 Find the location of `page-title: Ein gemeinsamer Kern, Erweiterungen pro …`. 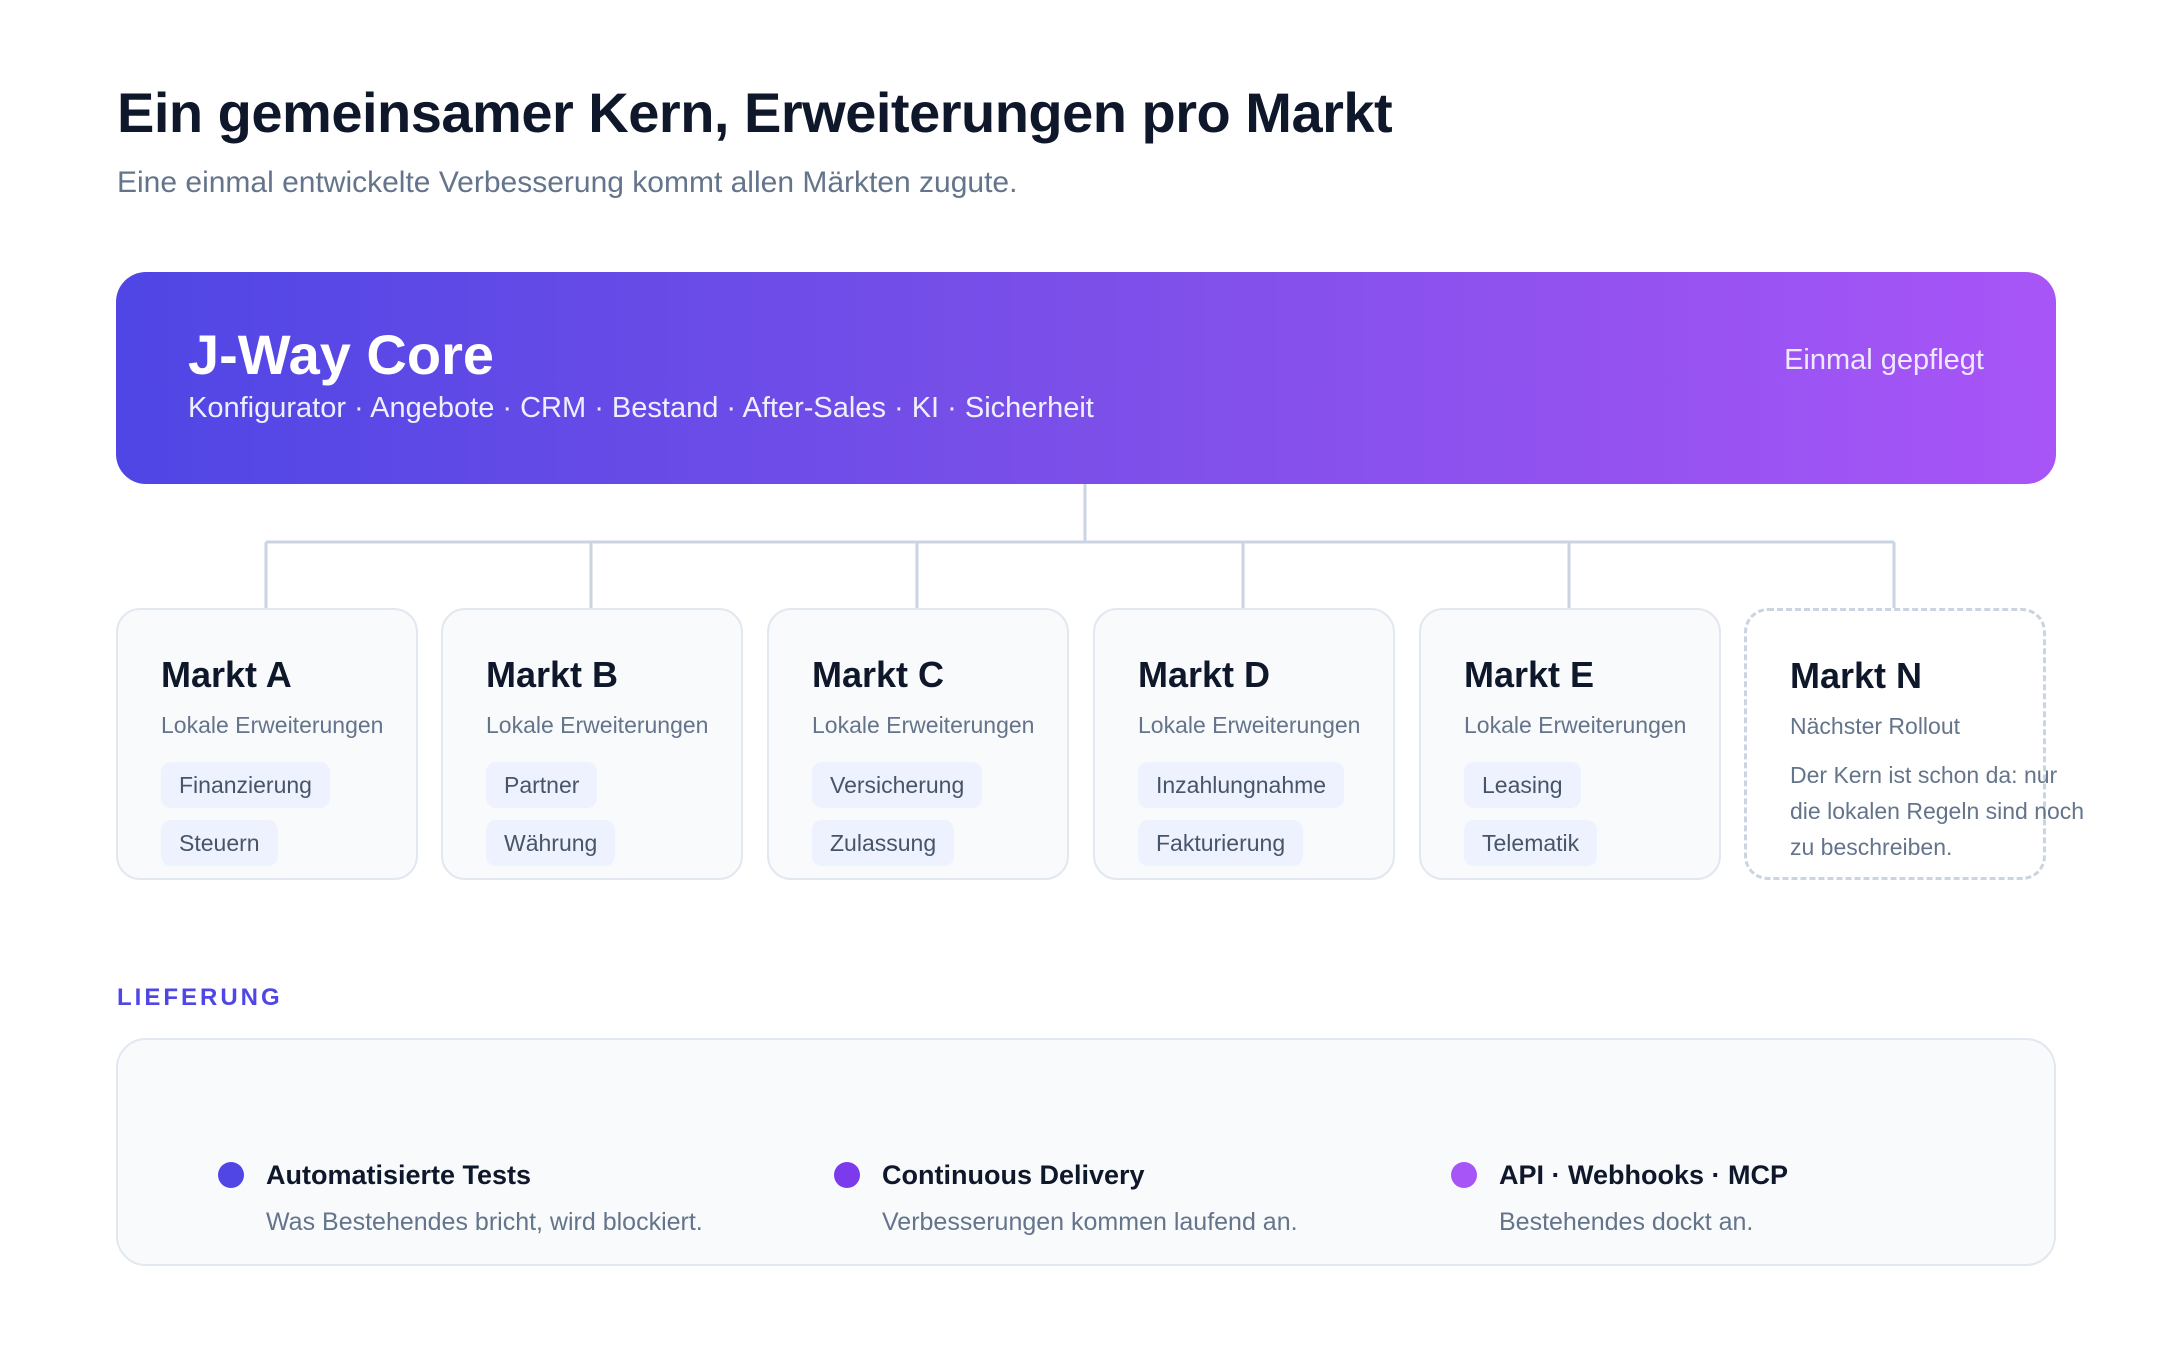

page-title: Ein gemeinsamer Kern, Erweiterungen pro … is located at coordinates (755, 112).